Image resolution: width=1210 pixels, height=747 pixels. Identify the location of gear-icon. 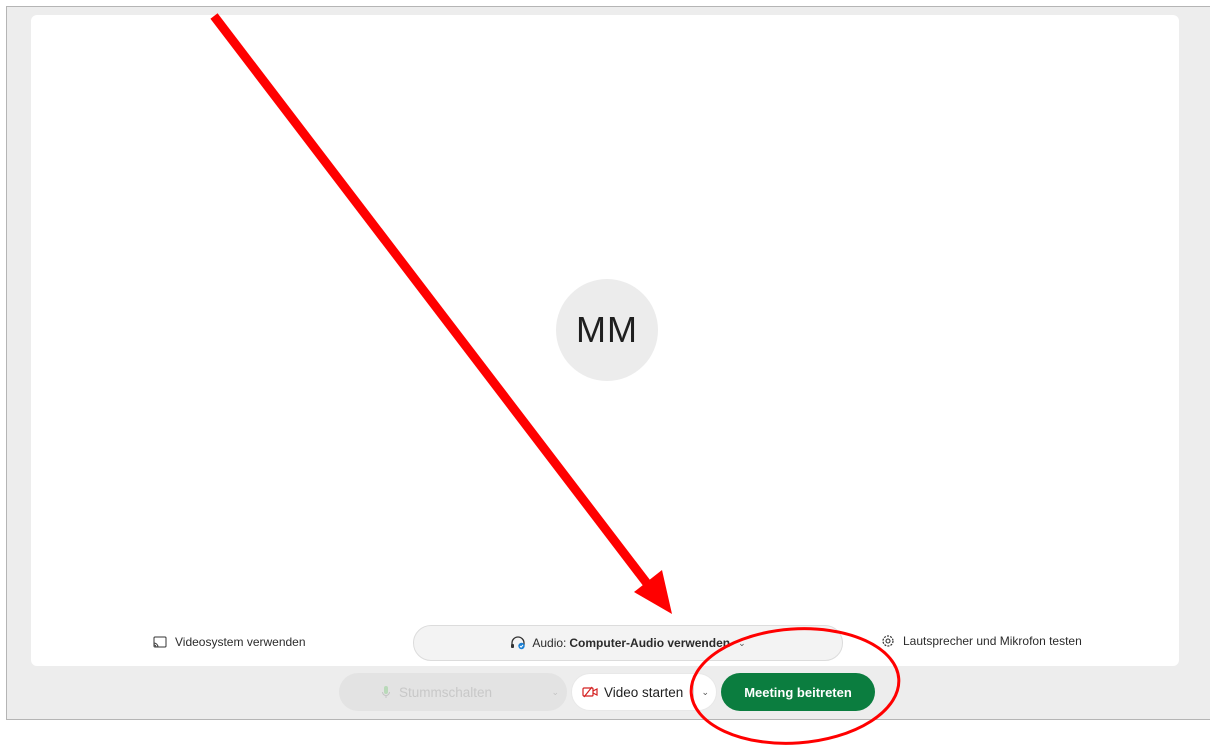
(888, 641).